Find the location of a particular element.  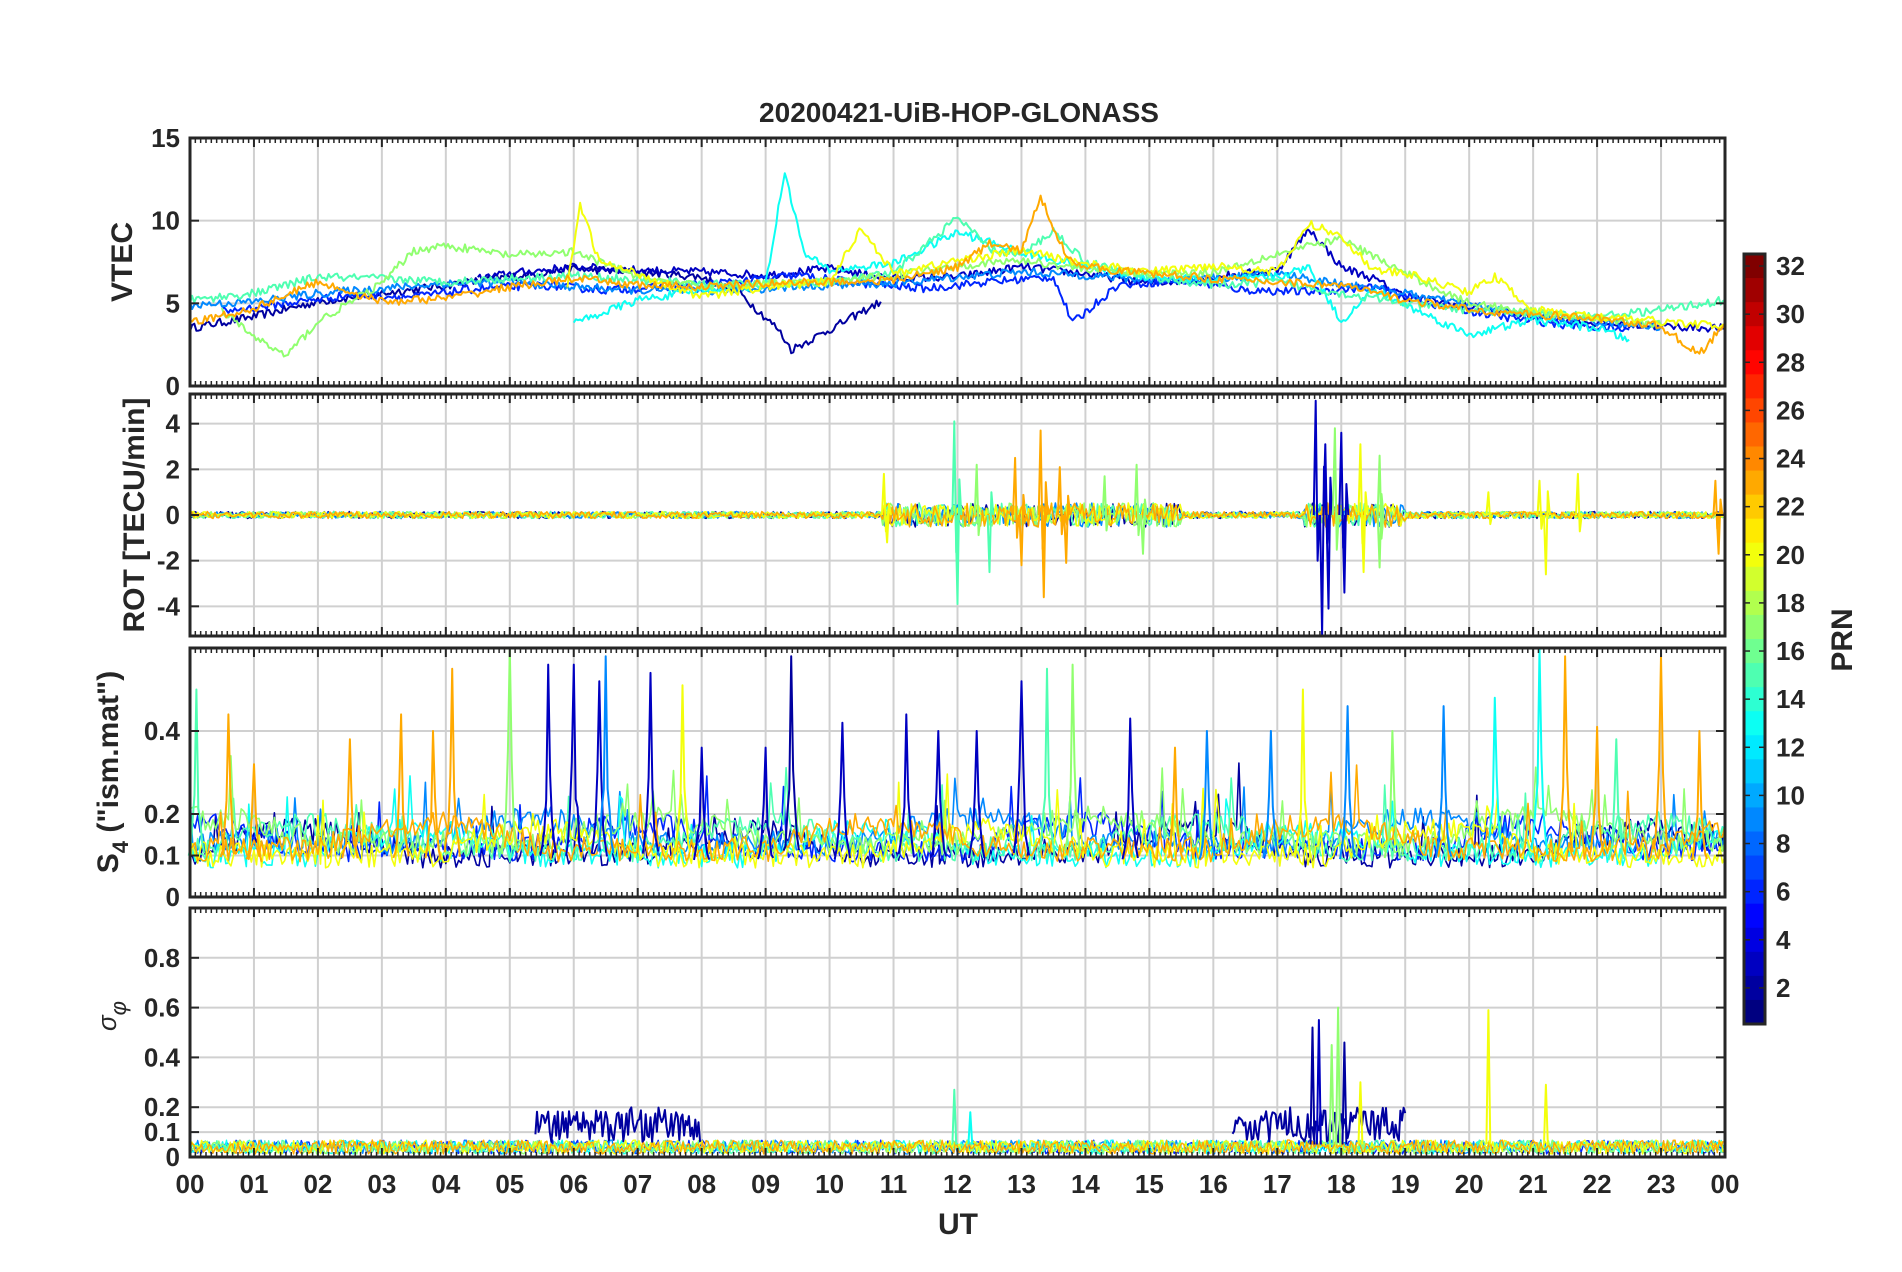

x-tick-label: 10 is located at coordinates (829, 1184).